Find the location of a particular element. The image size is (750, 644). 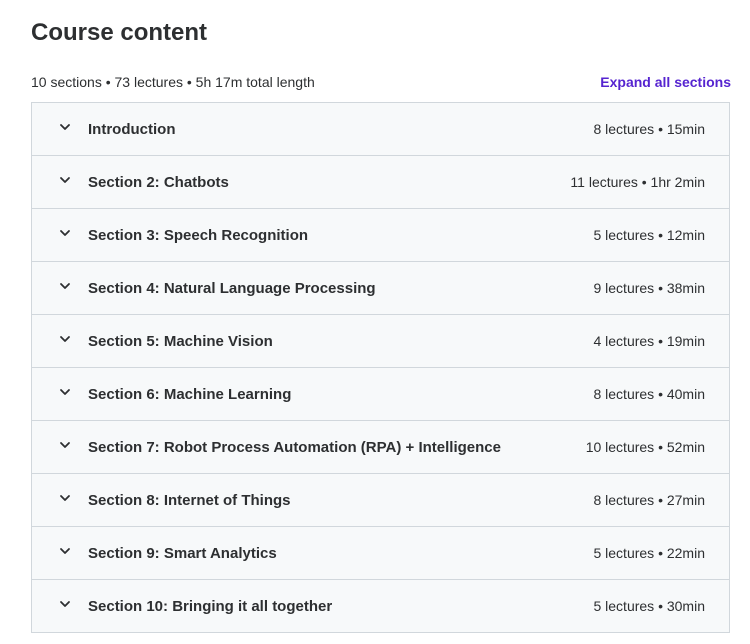

section-title: Section 8: Internet of Things is located at coordinates (189, 500).